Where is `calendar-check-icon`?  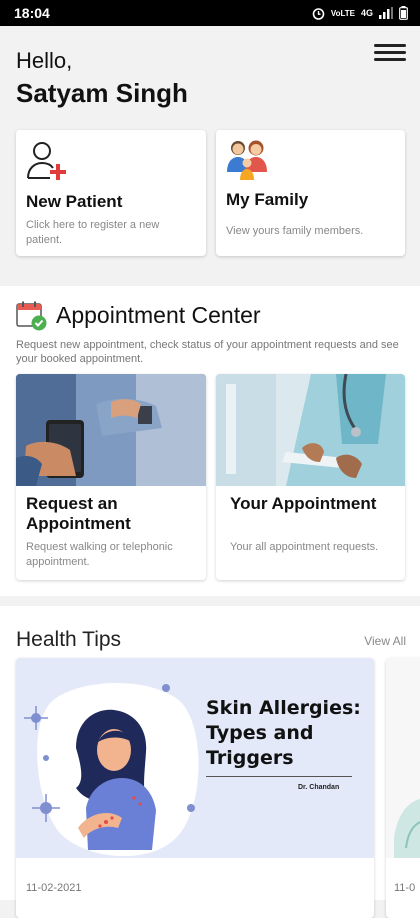 calendar-check-icon is located at coordinates (31, 316).